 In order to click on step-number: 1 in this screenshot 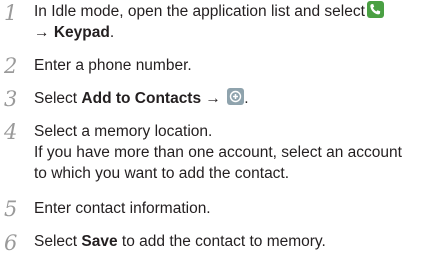, I will do `click(11, 13)`.